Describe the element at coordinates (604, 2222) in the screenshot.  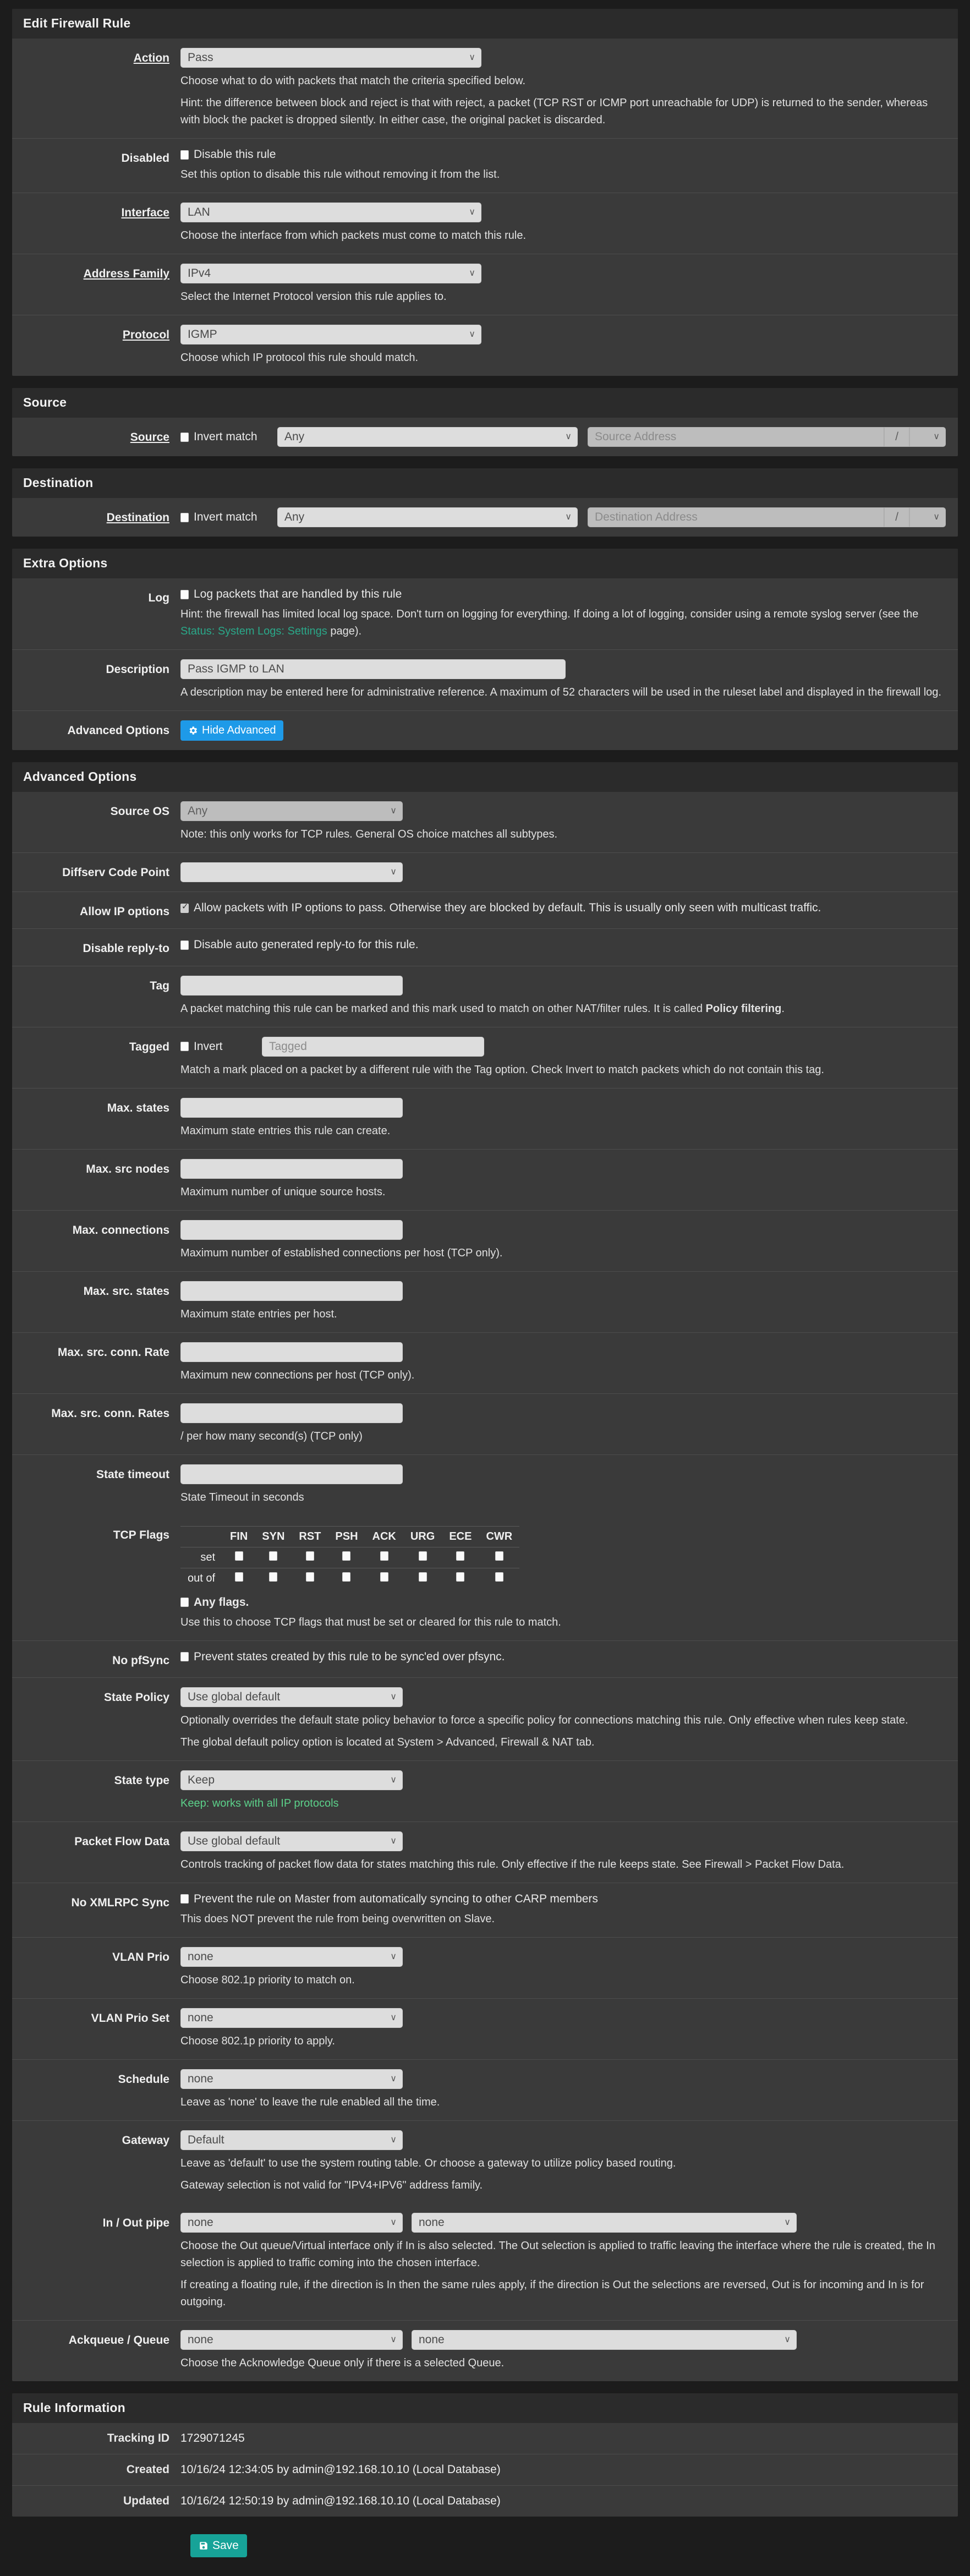
I see `out-pipe-select: none` at that location.